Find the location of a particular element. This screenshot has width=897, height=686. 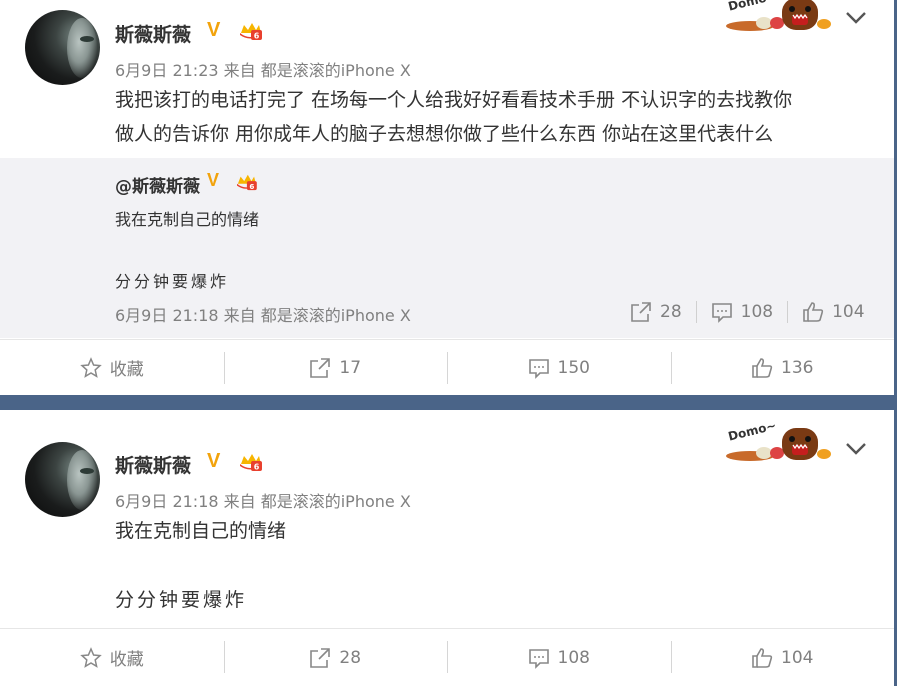

like-button: 104 is located at coordinates (782, 657).